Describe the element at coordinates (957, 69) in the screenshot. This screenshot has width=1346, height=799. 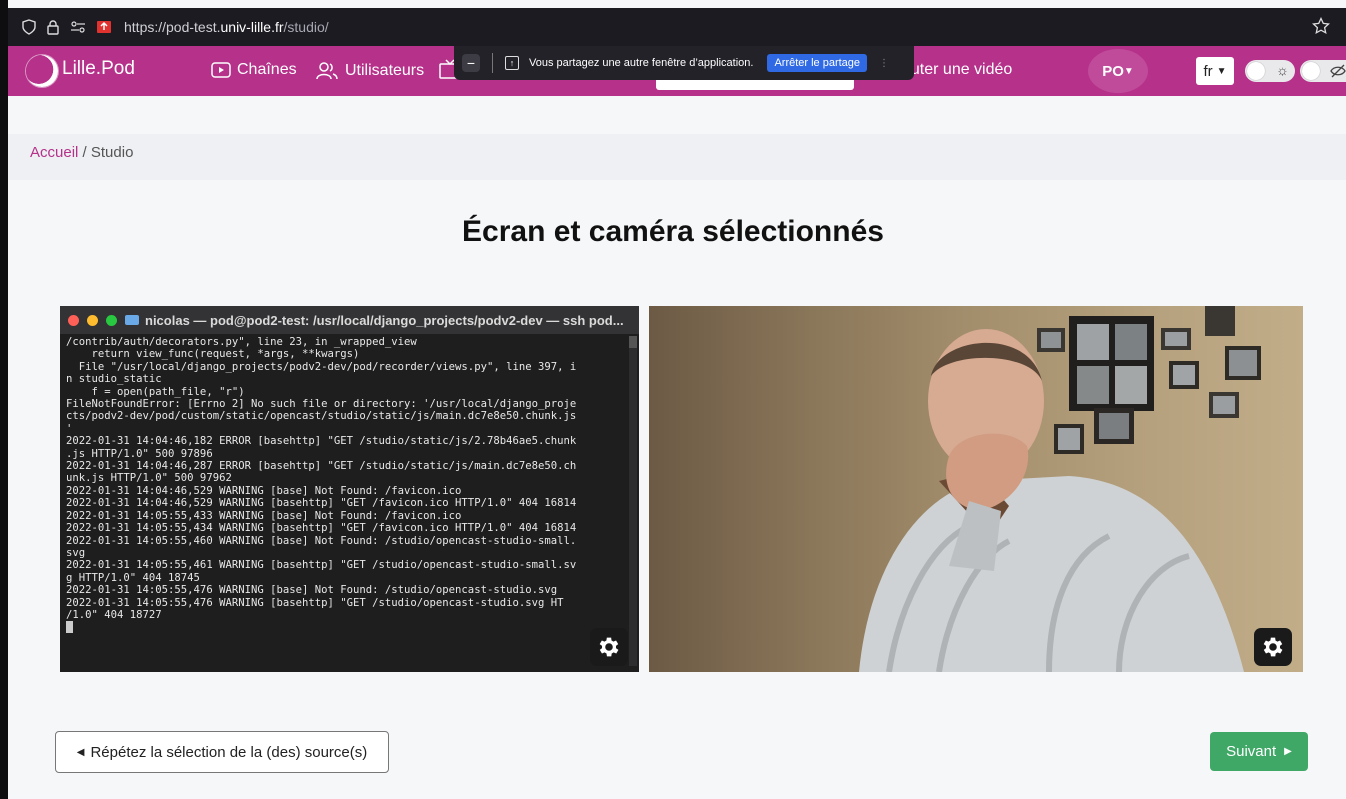
I see `add-video-label: outer une vidéo` at that location.